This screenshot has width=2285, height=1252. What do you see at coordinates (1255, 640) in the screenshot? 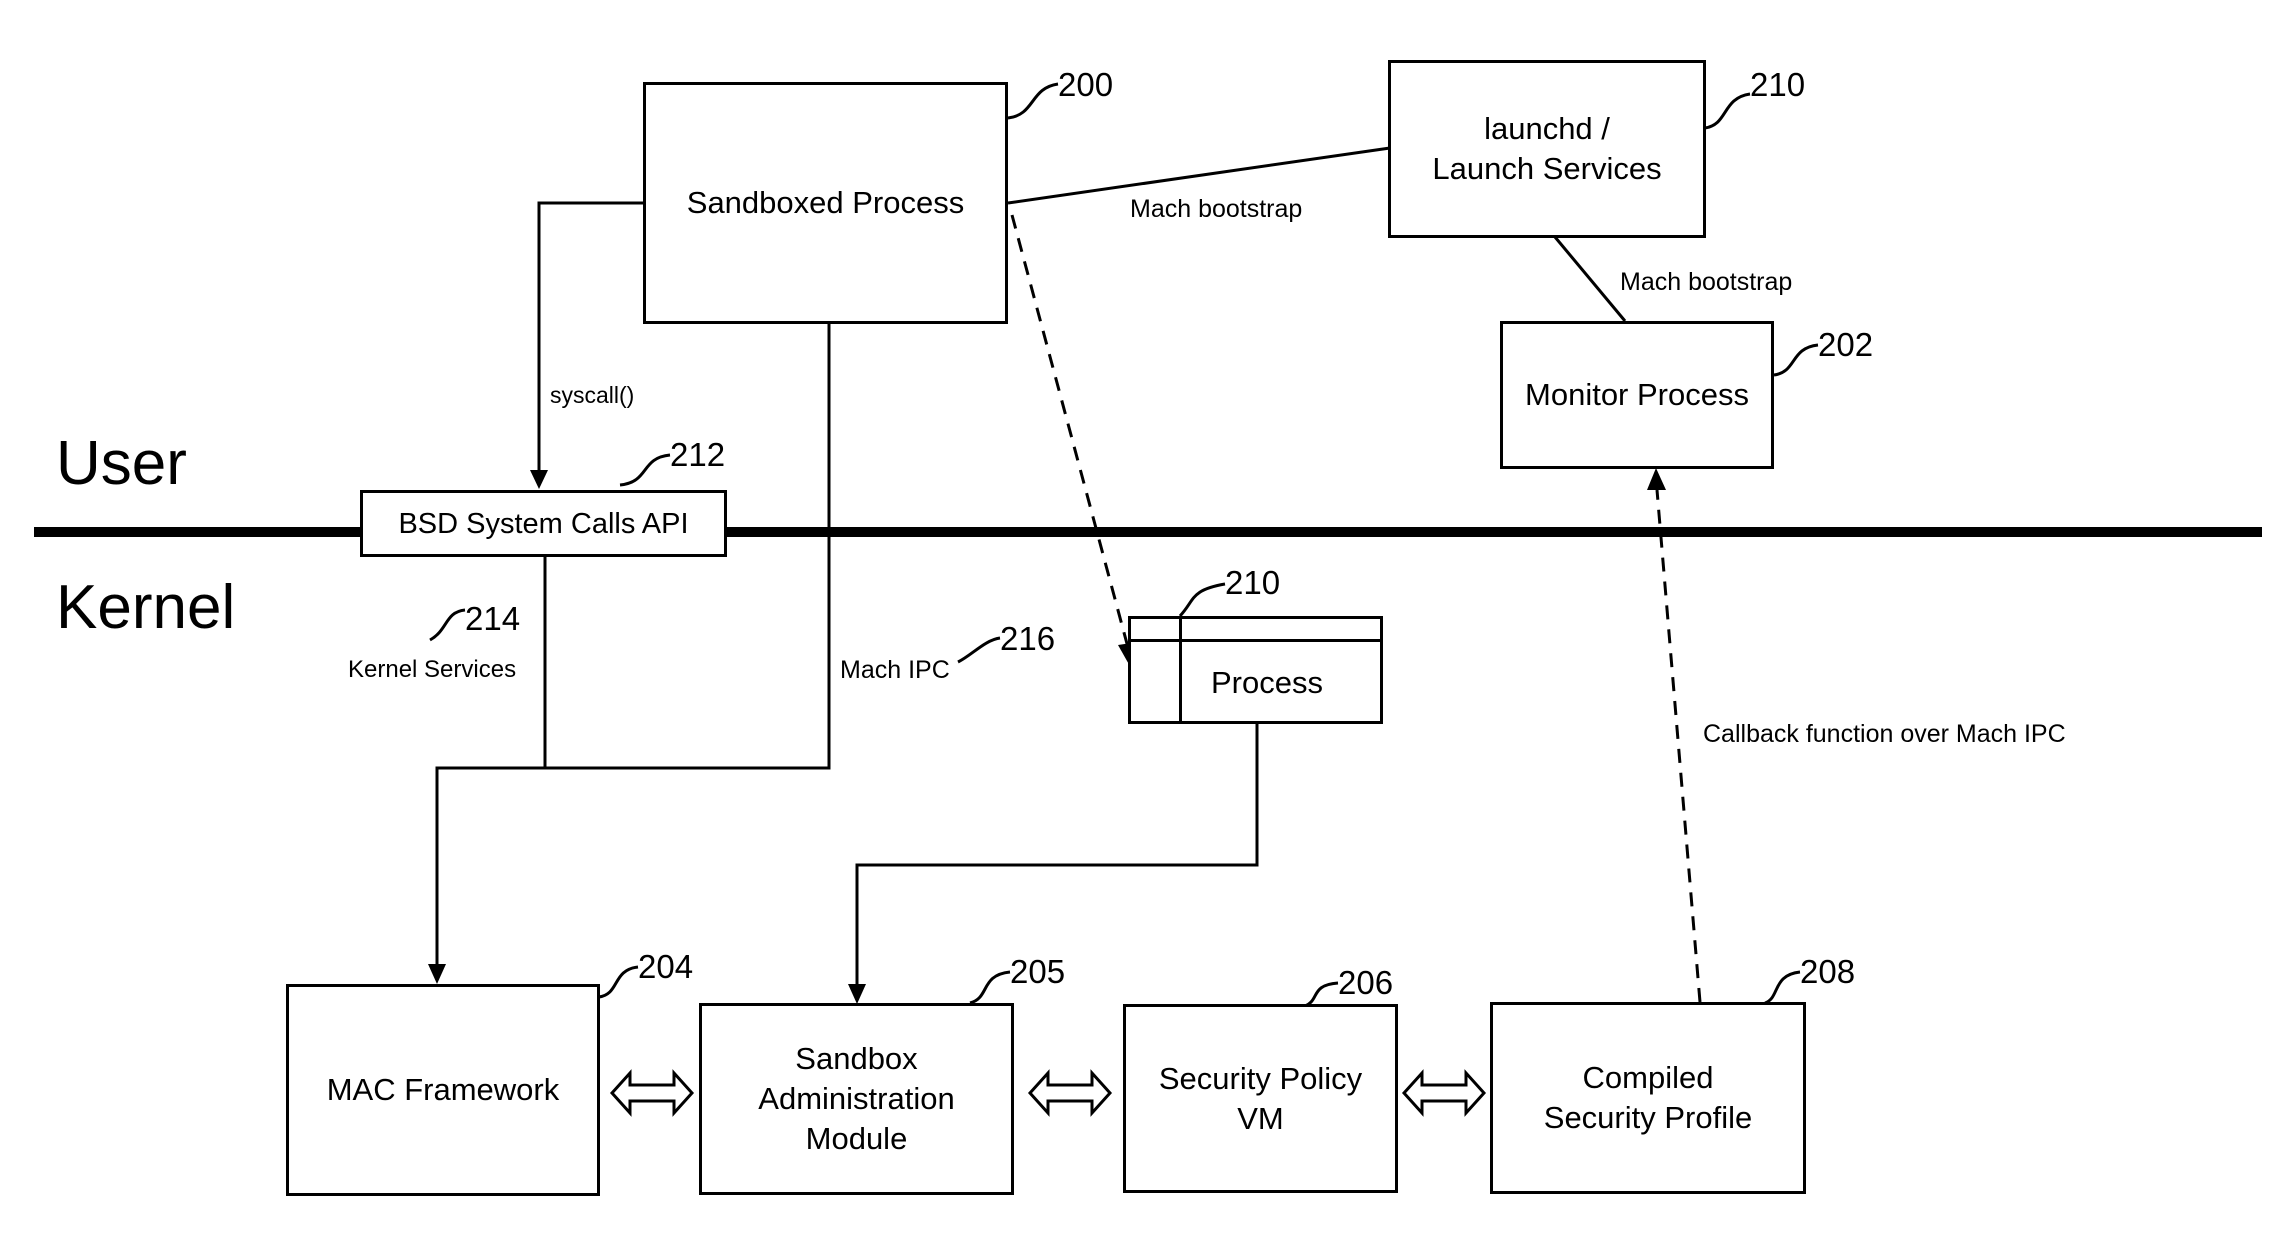
I see `process-header-divider` at bounding box center [1255, 640].